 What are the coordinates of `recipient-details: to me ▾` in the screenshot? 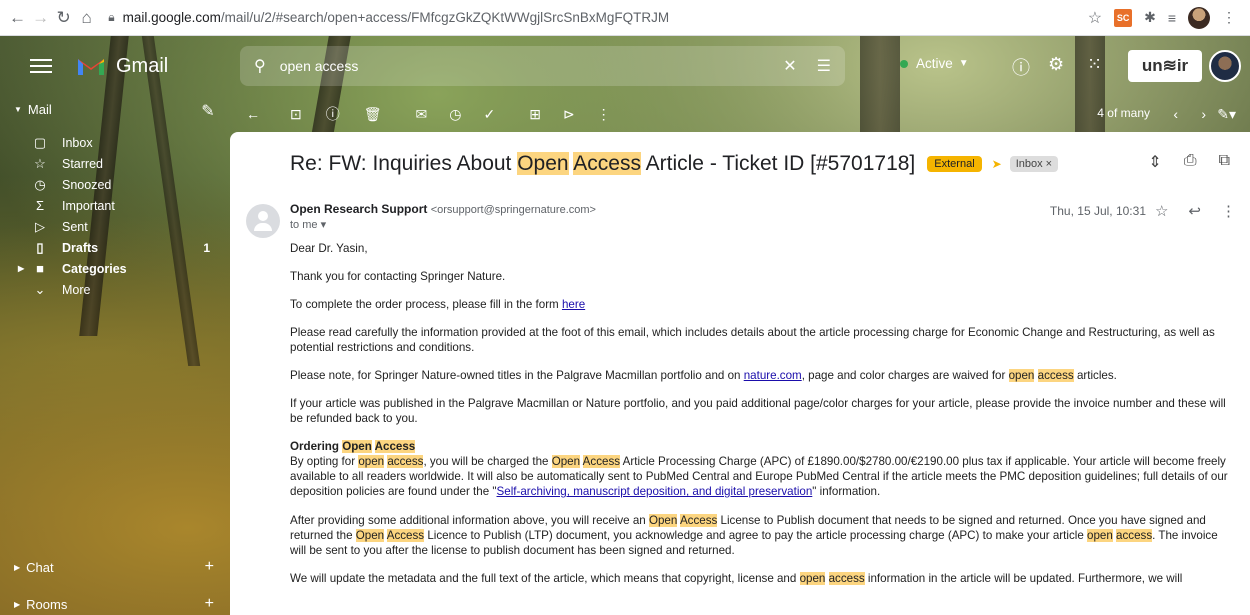 It's located at (308, 224).